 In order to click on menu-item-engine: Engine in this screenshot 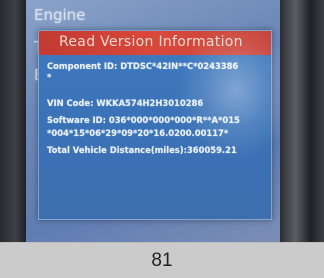, I will do `click(59, 15)`.